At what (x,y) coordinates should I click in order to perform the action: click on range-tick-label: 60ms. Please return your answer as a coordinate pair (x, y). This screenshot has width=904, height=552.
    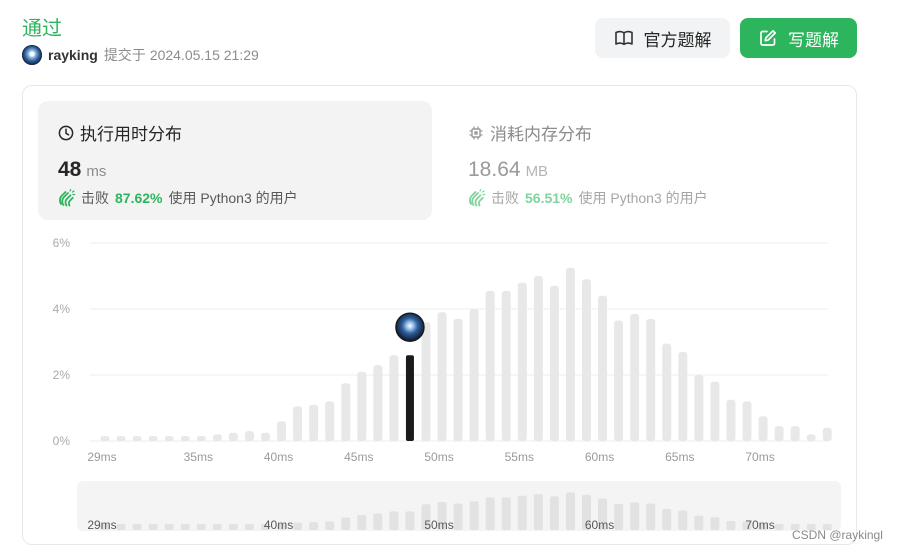
    Looking at the image, I should click on (599, 525).